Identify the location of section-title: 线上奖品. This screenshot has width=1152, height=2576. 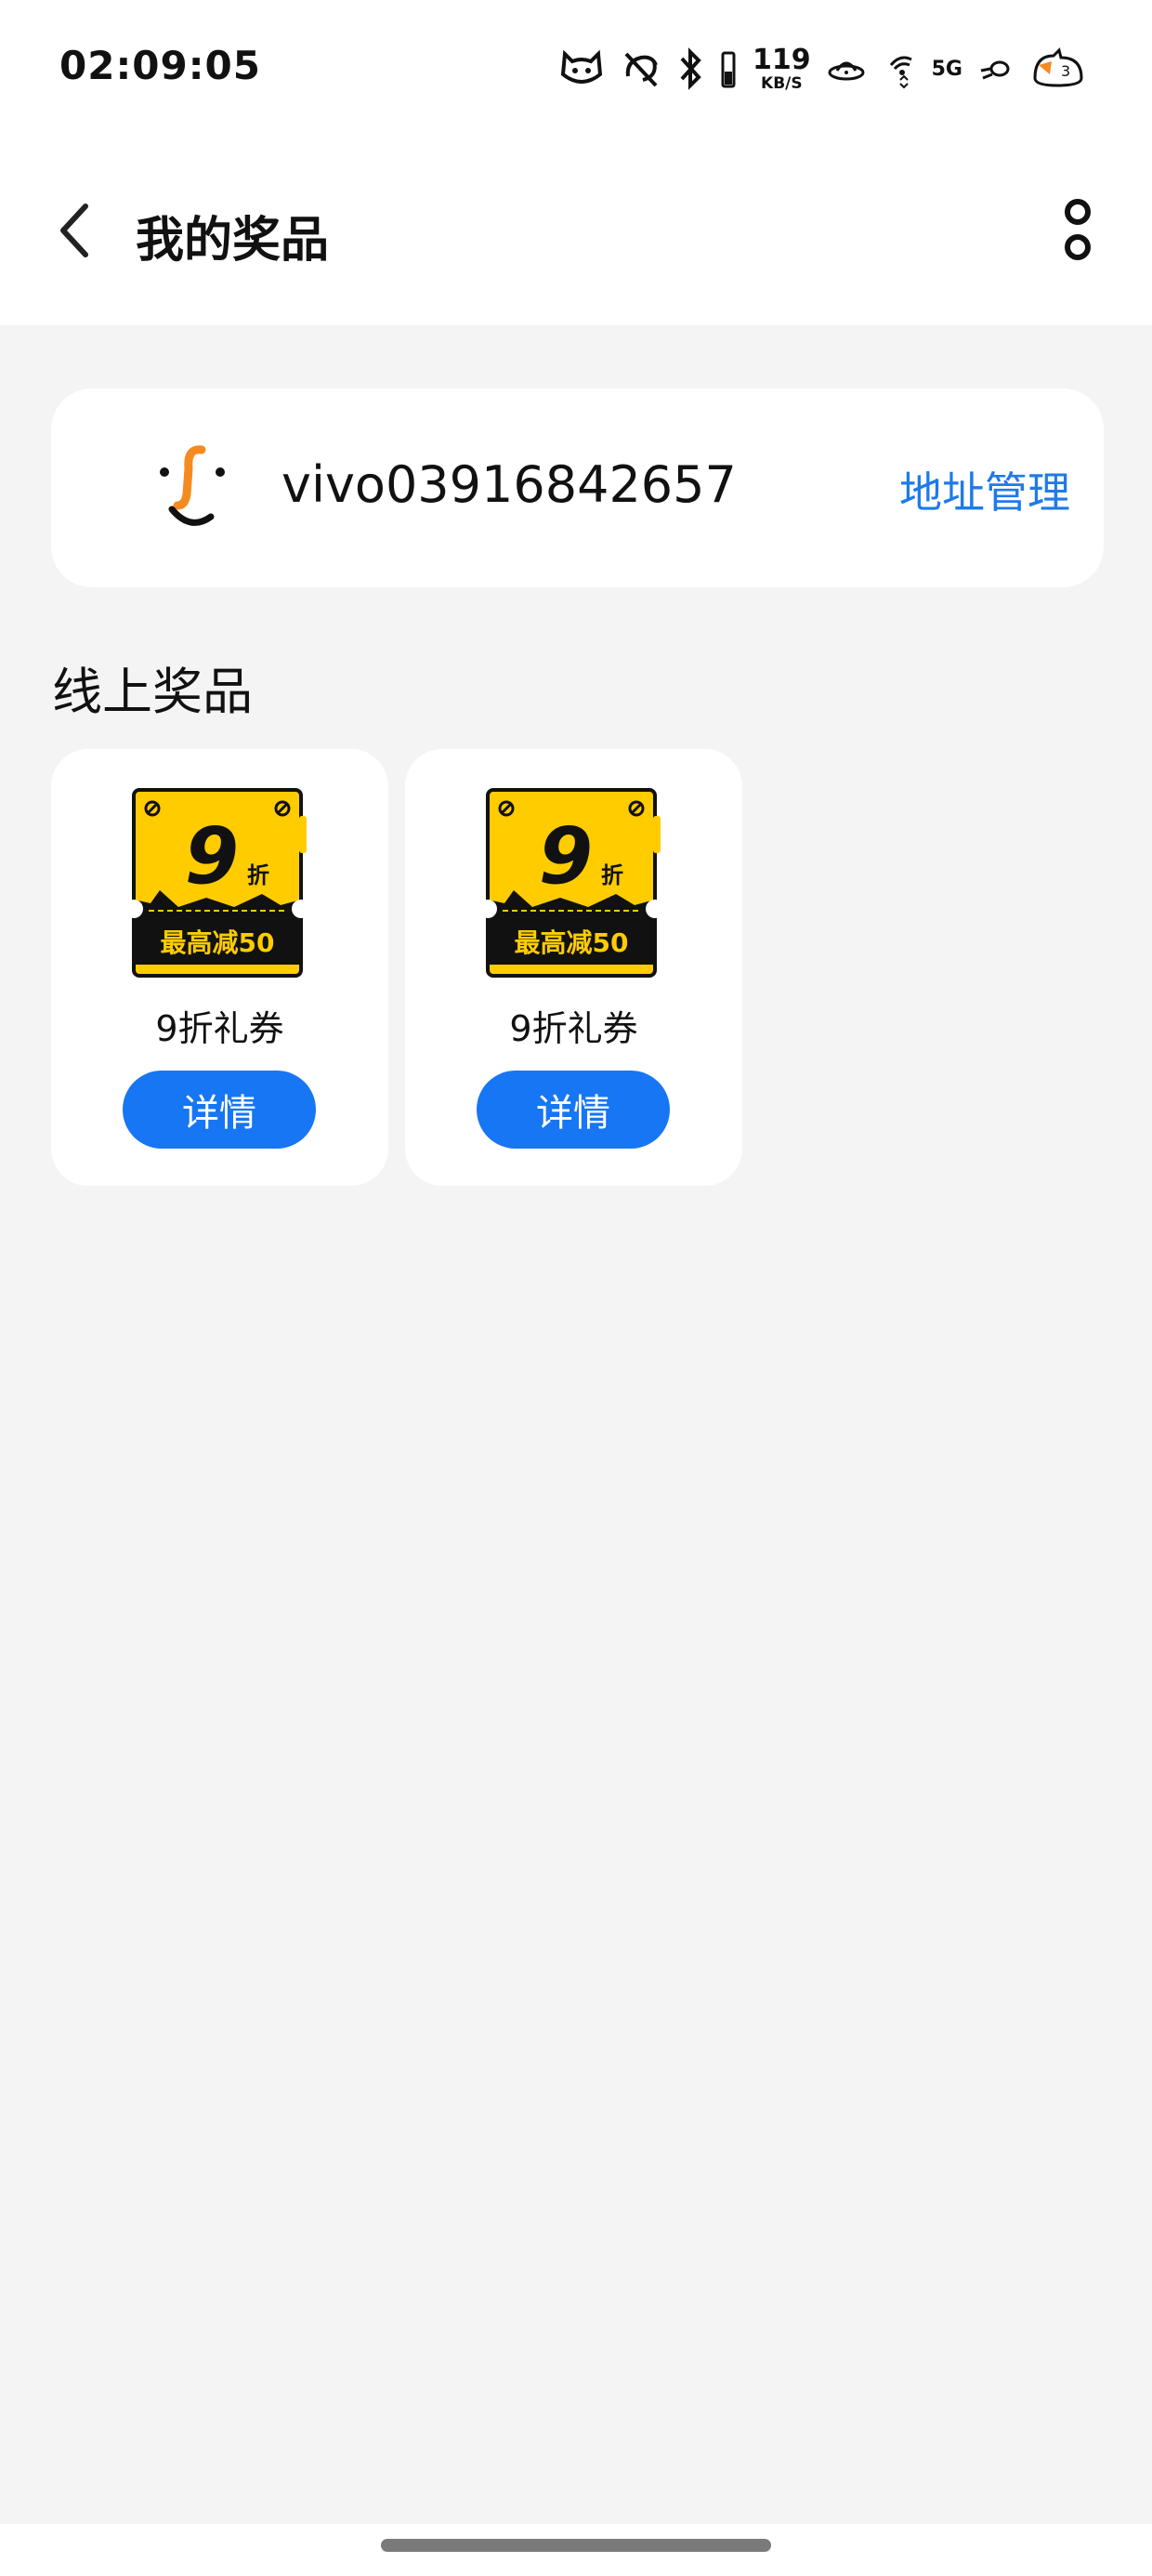
(152, 692).